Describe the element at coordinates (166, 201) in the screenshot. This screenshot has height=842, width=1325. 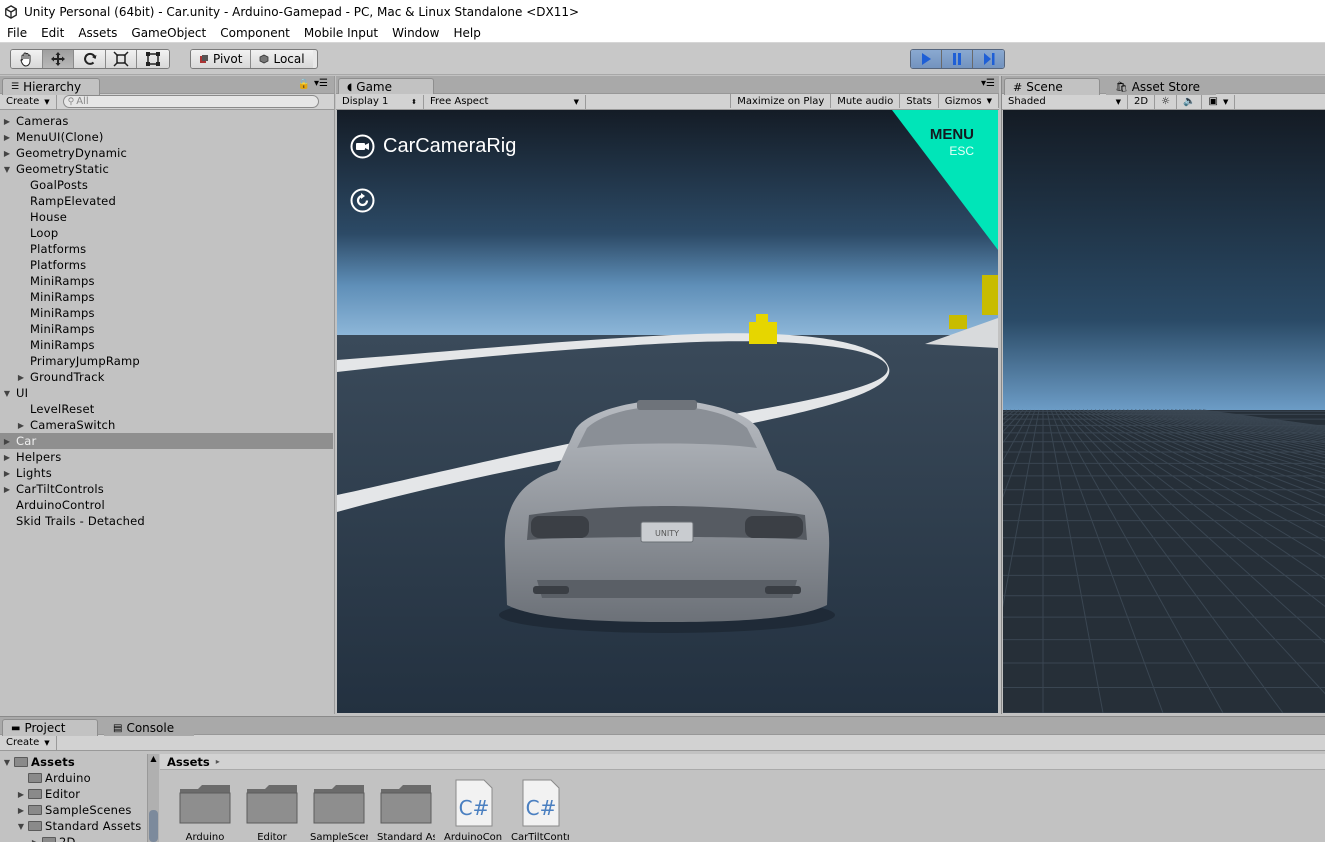
I see `hierarchy-item: RampElevated` at that location.